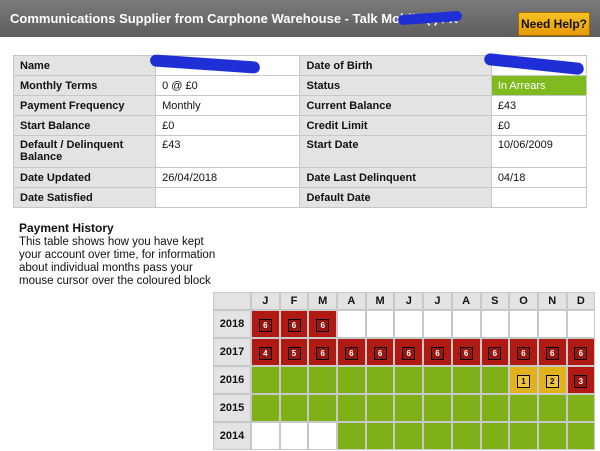 The height and width of the screenshot is (451, 600). What do you see at coordinates (84, 105) in the screenshot?
I see `field-label: Payment Frequency` at bounding box center [84, 105].